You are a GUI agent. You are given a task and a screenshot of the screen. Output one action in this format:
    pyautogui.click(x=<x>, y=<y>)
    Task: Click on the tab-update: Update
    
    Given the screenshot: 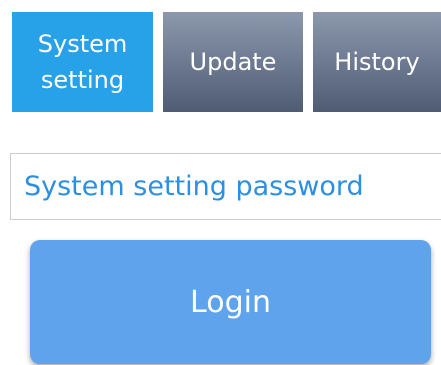 What is the action you would take?
    pyautogui.click(x=233, y=62)
    